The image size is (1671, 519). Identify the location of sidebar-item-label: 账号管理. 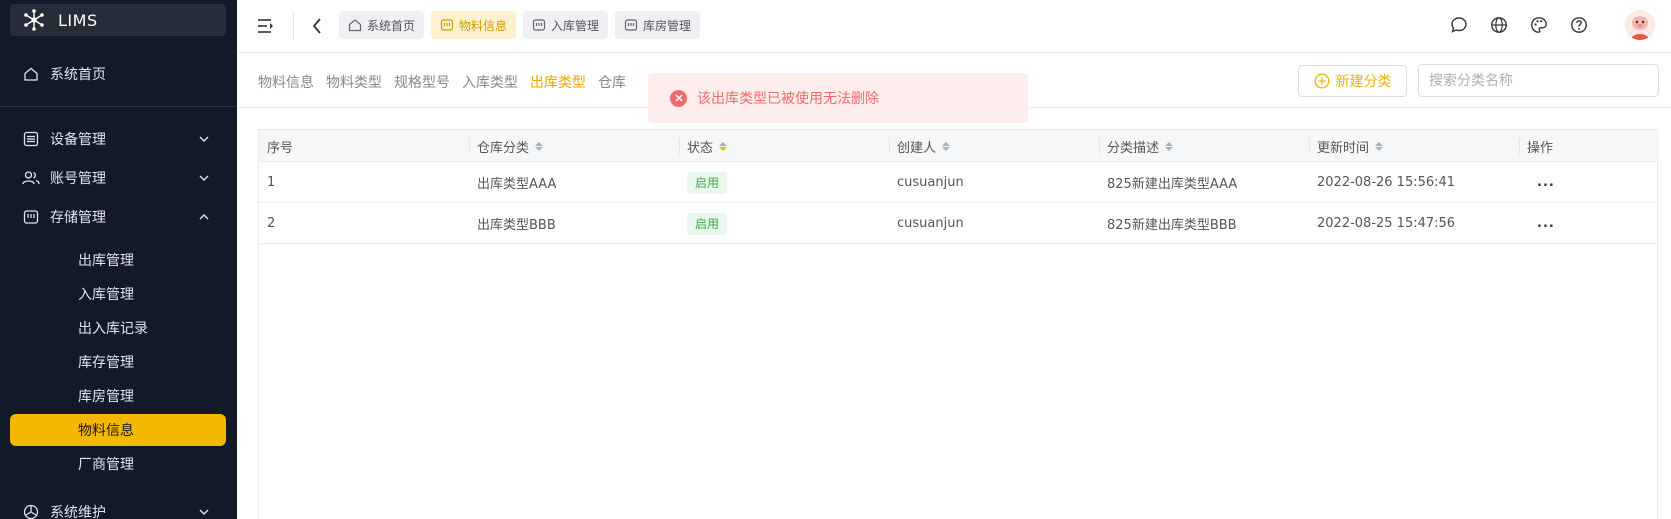
(78, 179).